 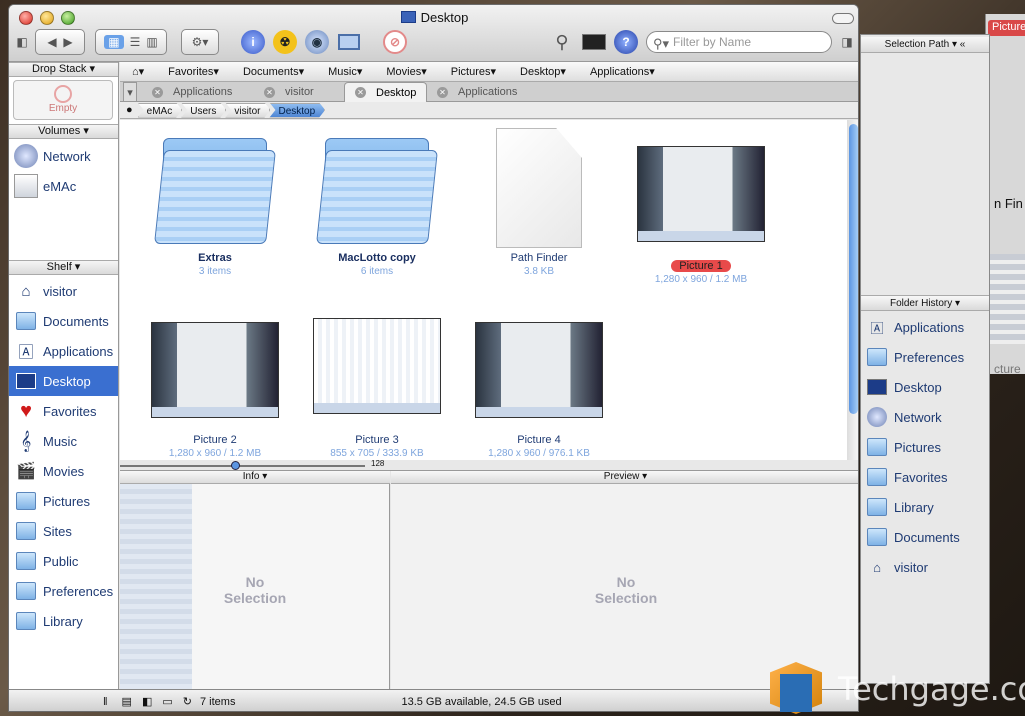 I want to click on history-item-visitor: ⌂ visitor, so click(x=927, y=567).